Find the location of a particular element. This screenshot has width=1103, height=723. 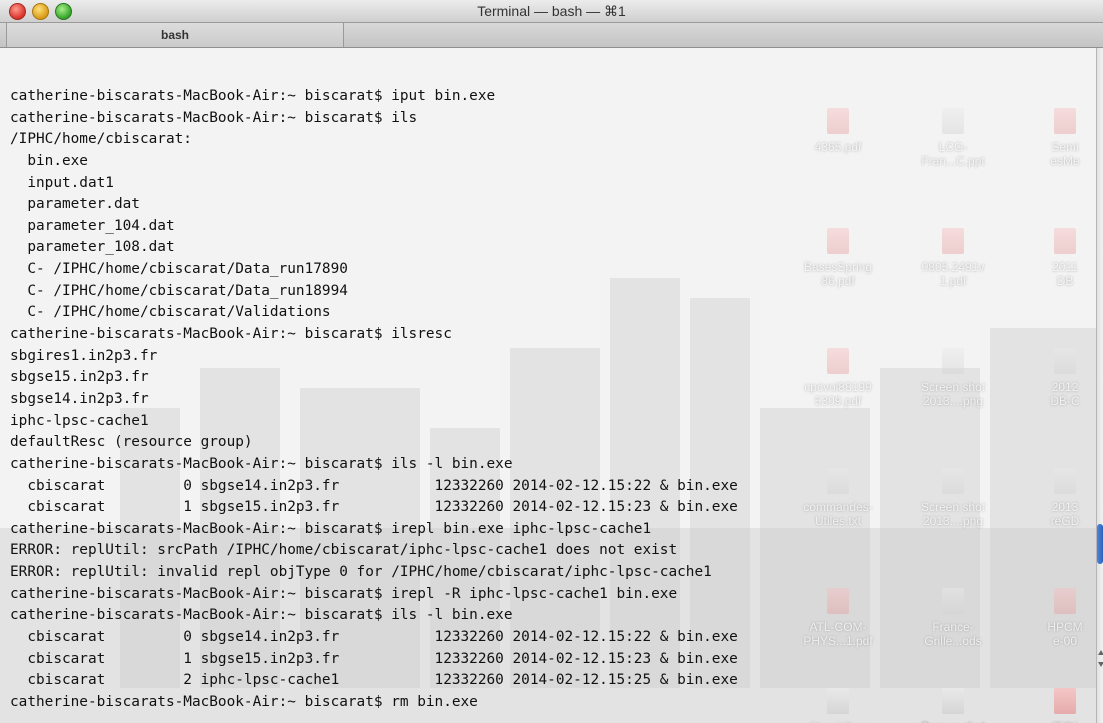

terminal-line: bin.exe is located at coordinates (49, 160).